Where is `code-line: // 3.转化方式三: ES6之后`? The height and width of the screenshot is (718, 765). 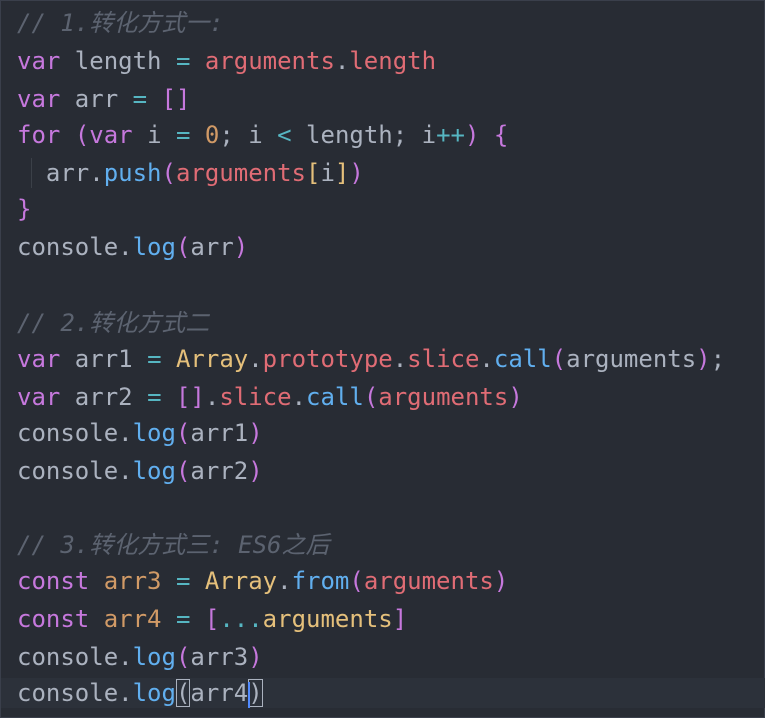 code-line: // 3.转化方式三: ES6之后 is located at coordinates (173, 545).